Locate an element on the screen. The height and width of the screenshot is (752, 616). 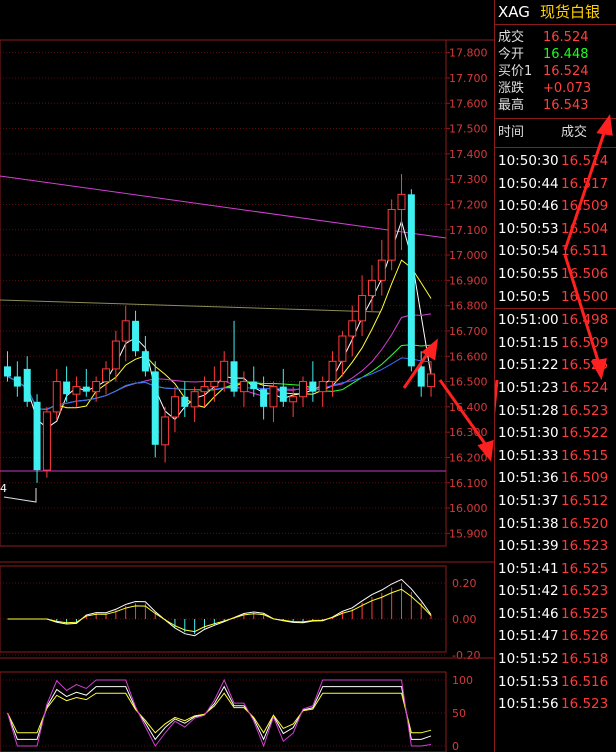
tick-row: 10:51:28 16.523 is located at coordinates (555, 411).